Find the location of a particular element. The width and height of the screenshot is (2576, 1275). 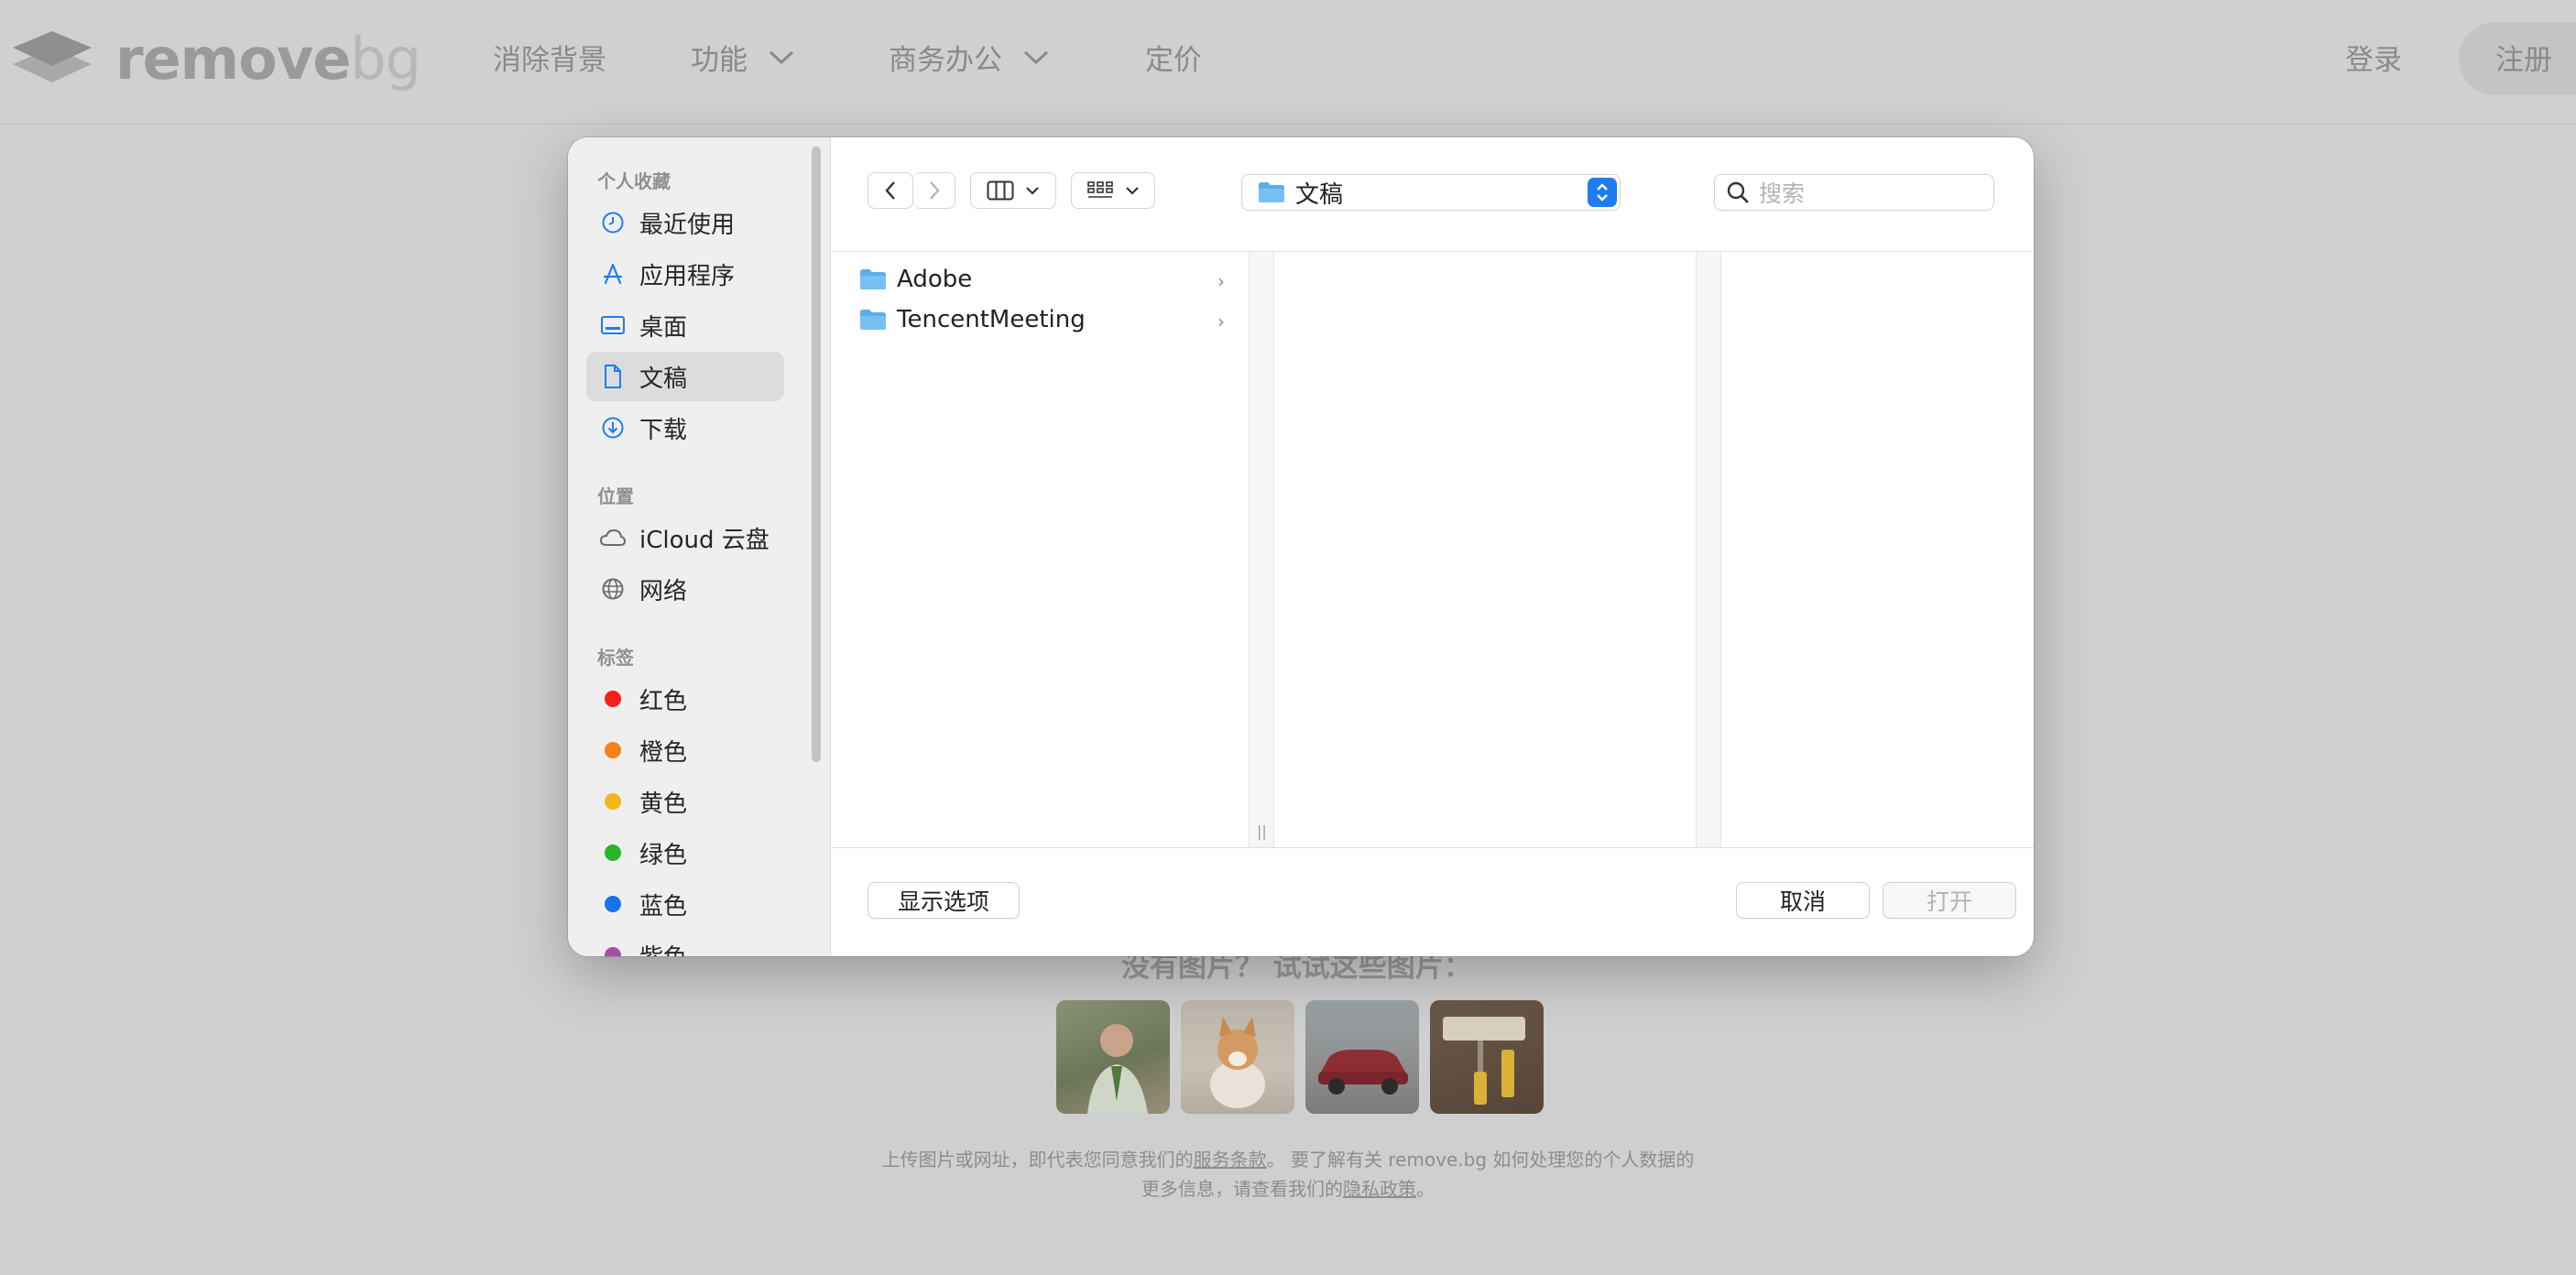

sidebar-tag-item: 黄色 is located at coordinates (685, 801).